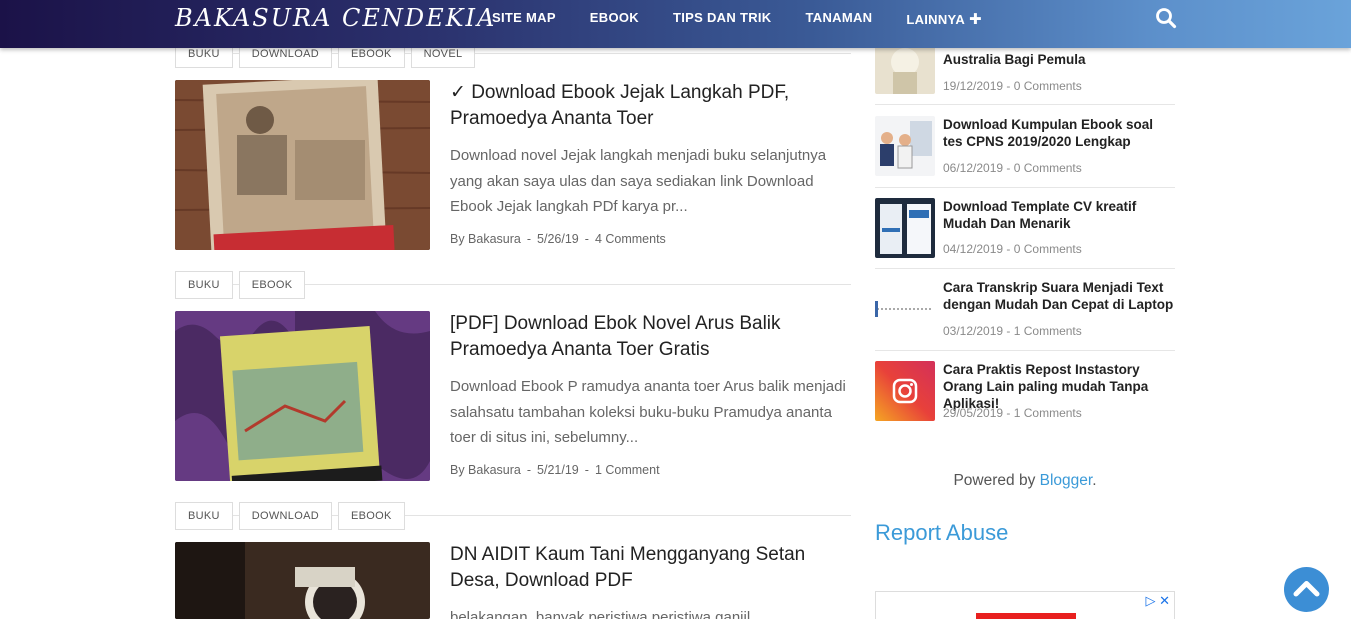 The image size is (1351, 619). I want to click on post-date: 5/21/19, so click(558, 470).